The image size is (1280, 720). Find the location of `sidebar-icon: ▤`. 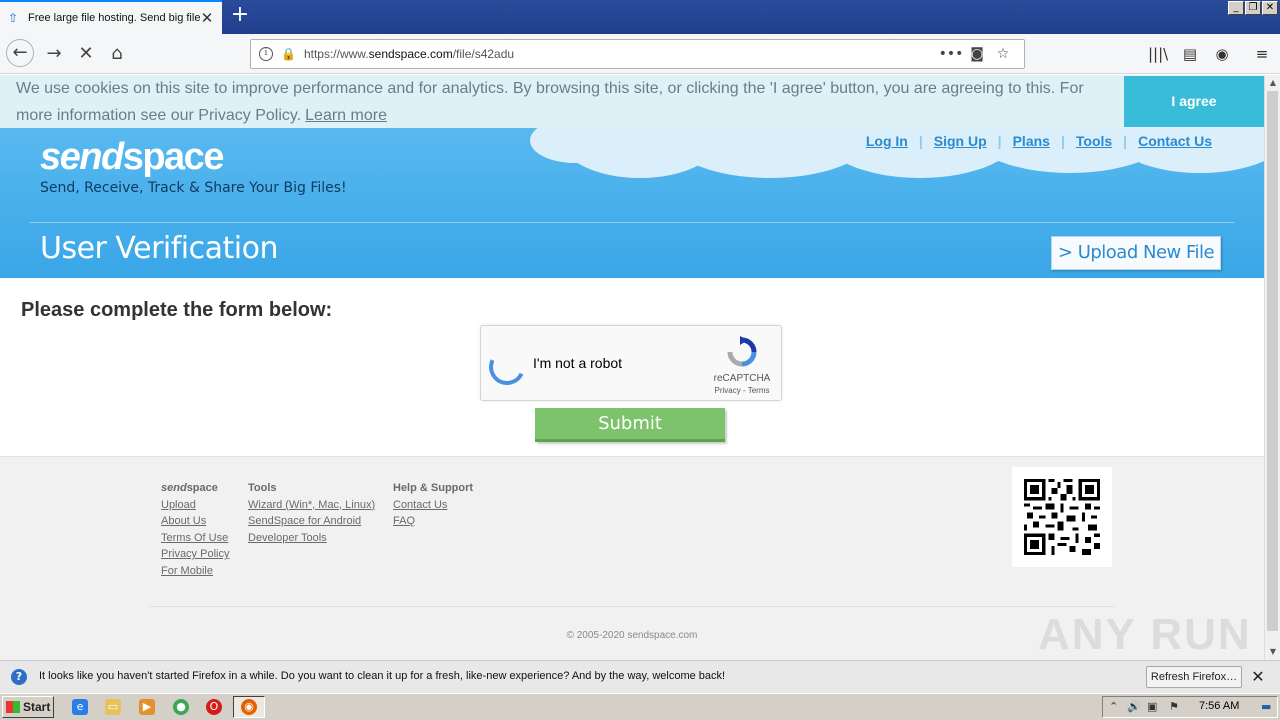

sidebar-icon: ▤ is located at coordinates (1190, 54).